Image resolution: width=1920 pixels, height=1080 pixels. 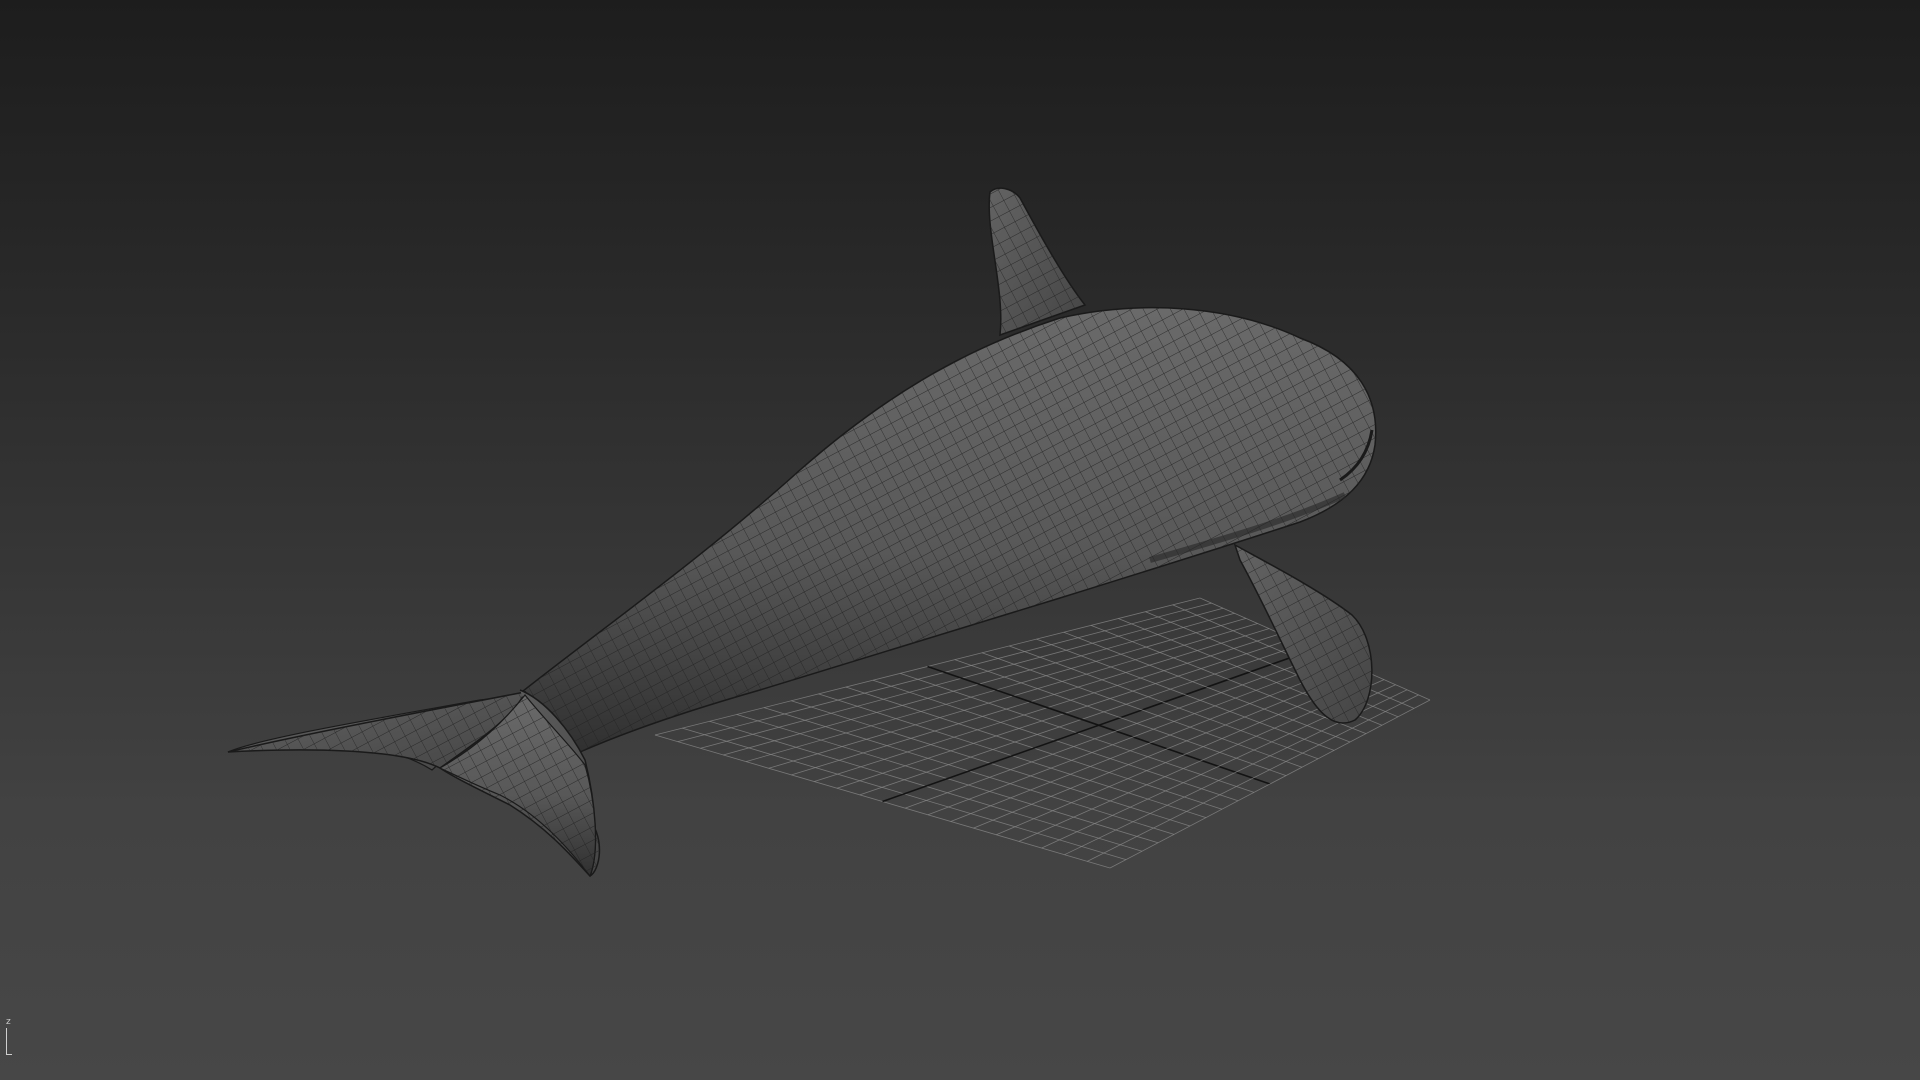 What do you see at coordinates (1303, 633) in the screenshot?
I see `pectoral-fin` at bounding box center [1303, 633].